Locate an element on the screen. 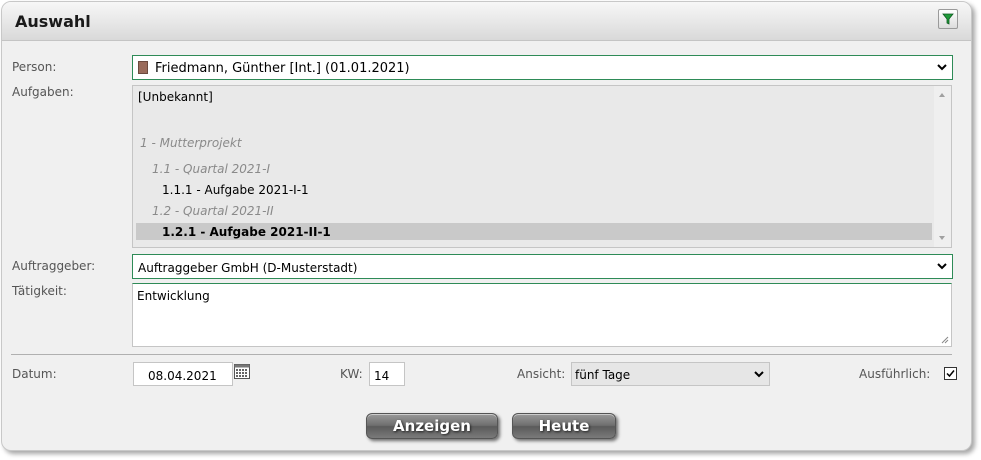  kw-value: 14 is located at coordinates (382, 376).